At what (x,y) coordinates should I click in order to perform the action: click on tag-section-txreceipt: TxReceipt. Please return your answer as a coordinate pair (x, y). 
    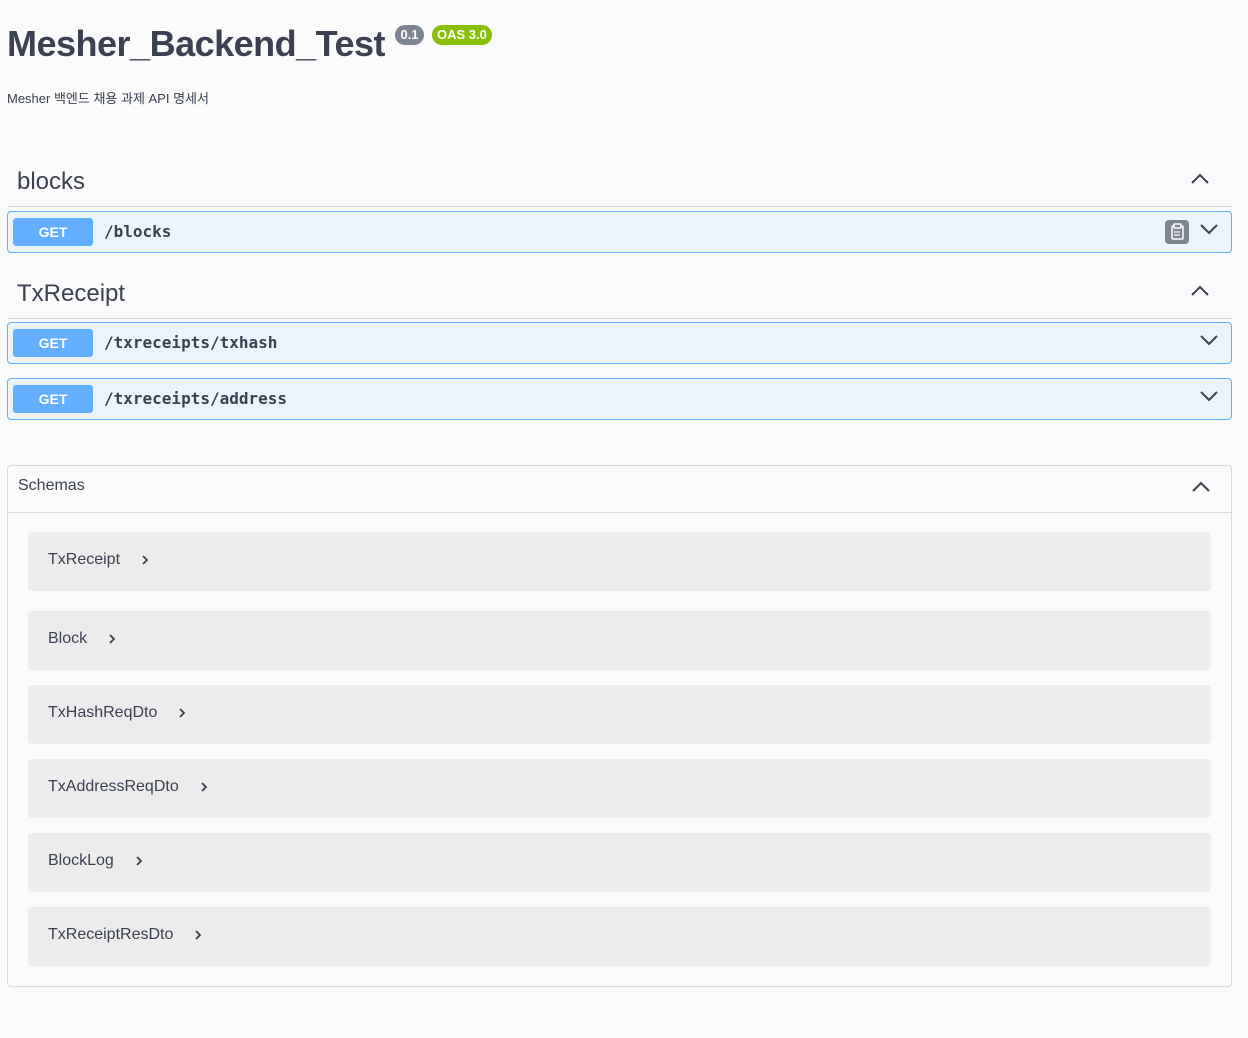
    Looking at the image, I should click on (619, 293).